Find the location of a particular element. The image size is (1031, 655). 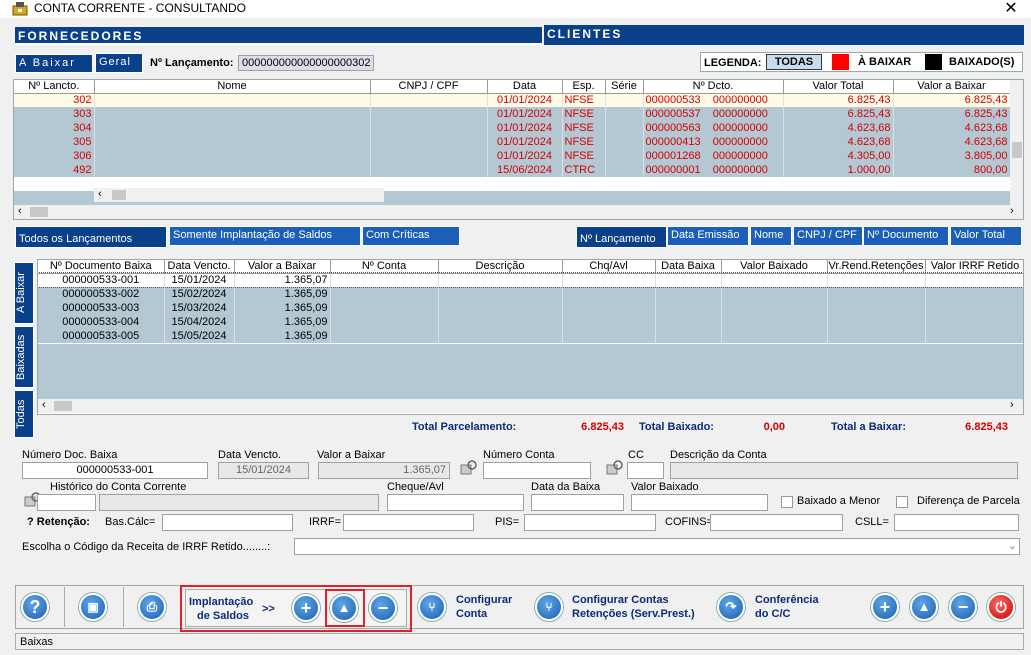

sort-nome: Nome is located at coordinates (771, 236).